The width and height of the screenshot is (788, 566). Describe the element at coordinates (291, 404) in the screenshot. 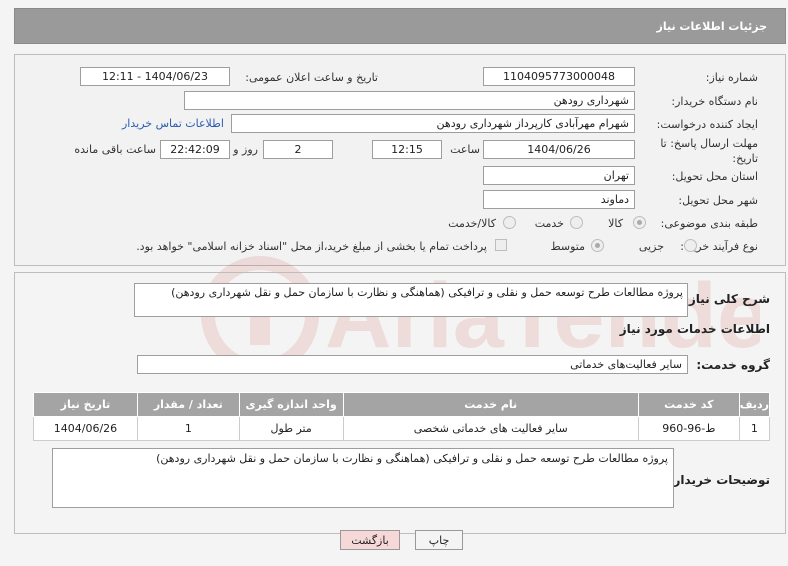

I see `col-unit: واحد اندازه گیری` at that location.